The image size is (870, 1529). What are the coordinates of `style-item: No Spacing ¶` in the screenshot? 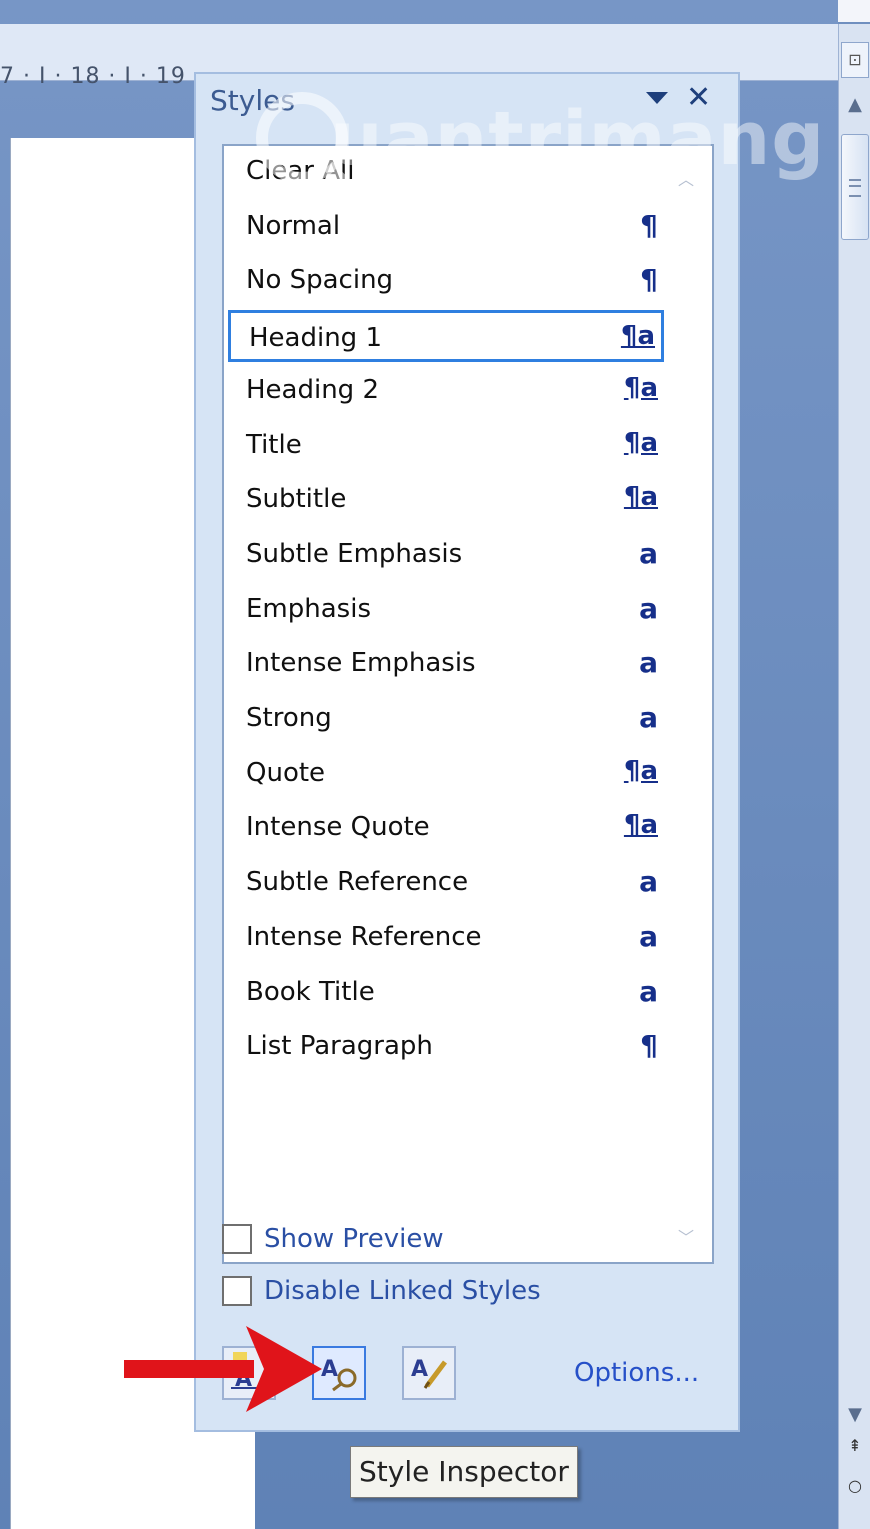 It's located at (446, 281).